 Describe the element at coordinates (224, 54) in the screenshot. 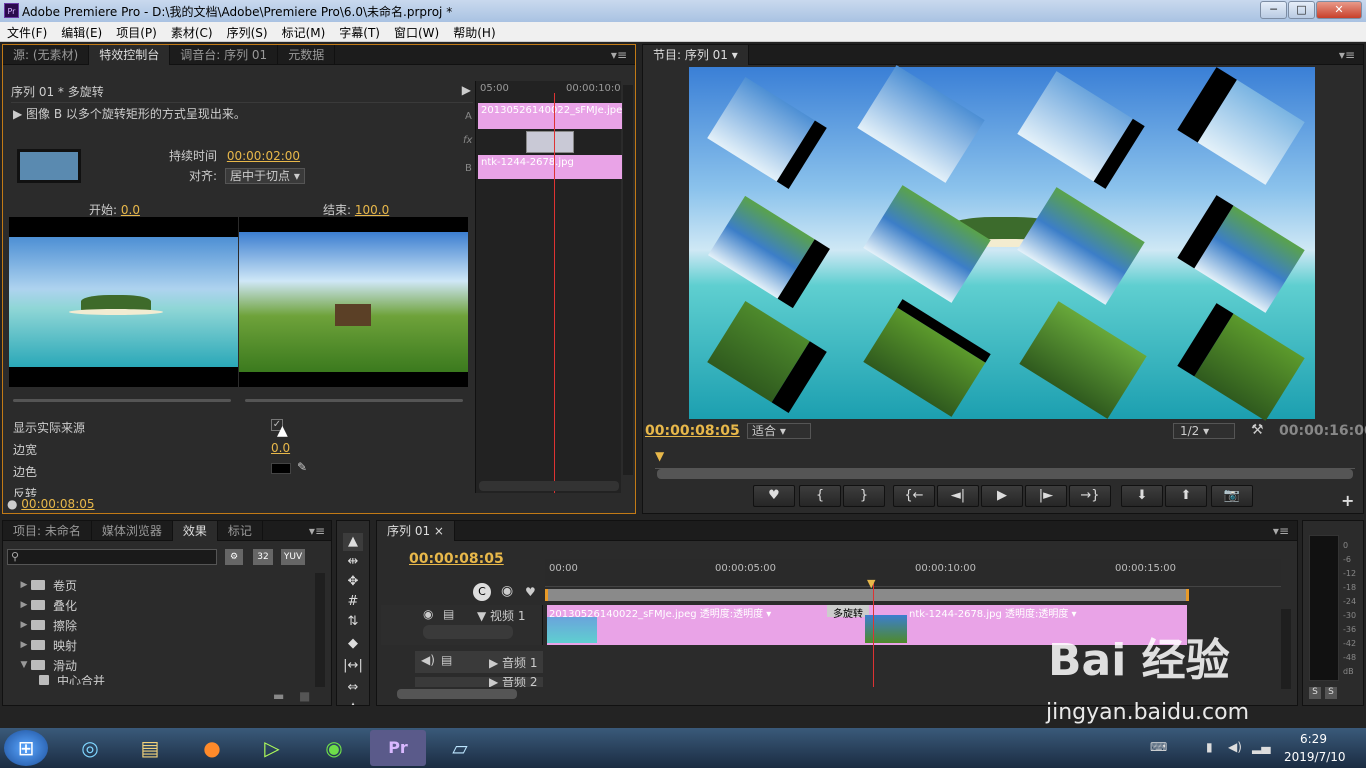

I see `tab-audio-mixer: 调音台: 序列 01` at that location.